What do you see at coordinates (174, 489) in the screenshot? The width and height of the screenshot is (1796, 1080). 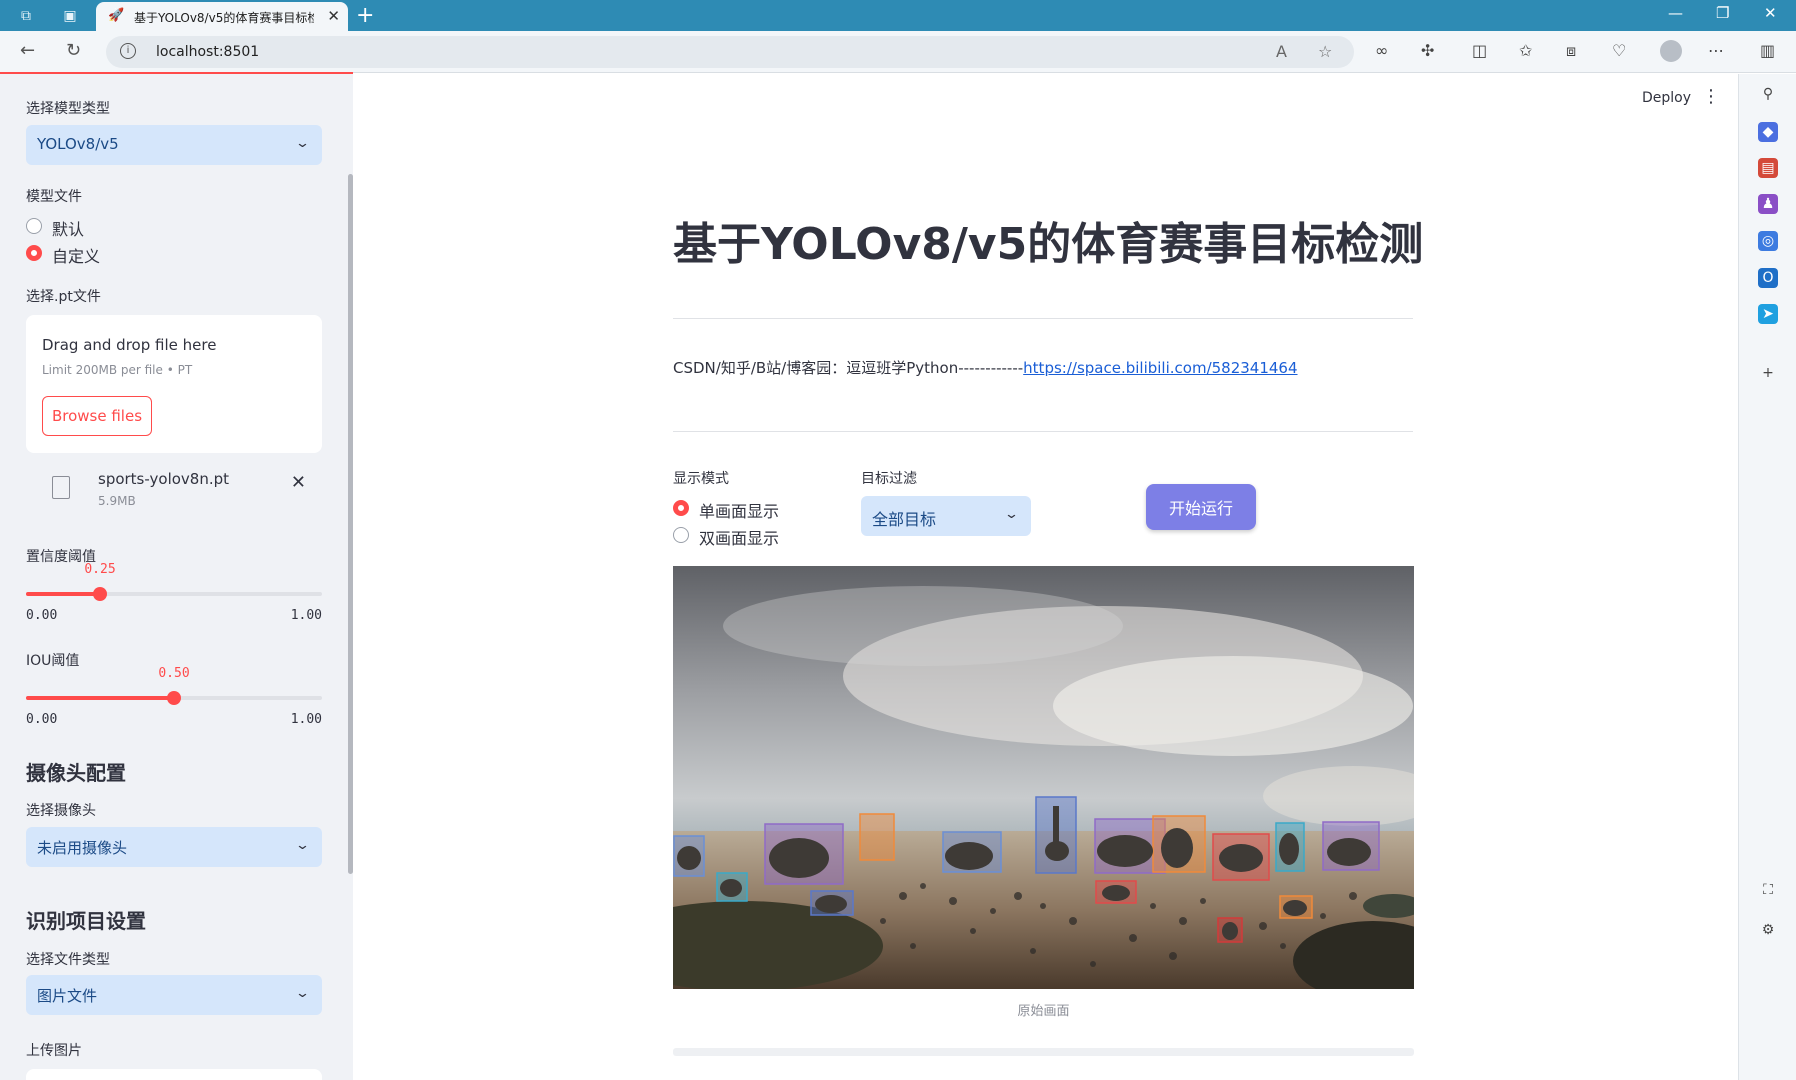 I see `uploaded-file: sports-yolov8n.pt 5.9MB ✕` at bounding box center [174, 489].